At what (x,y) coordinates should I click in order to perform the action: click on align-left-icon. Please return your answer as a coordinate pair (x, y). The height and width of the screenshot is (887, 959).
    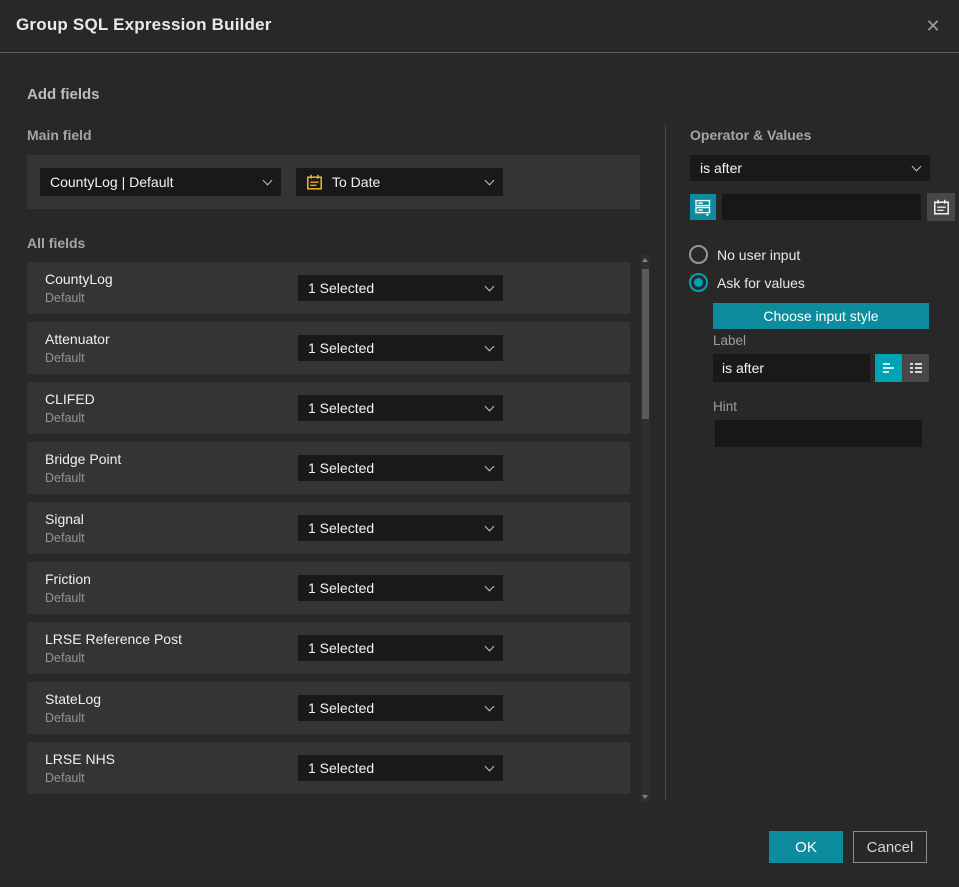
    Looking at the image, I should click on (889, 368).